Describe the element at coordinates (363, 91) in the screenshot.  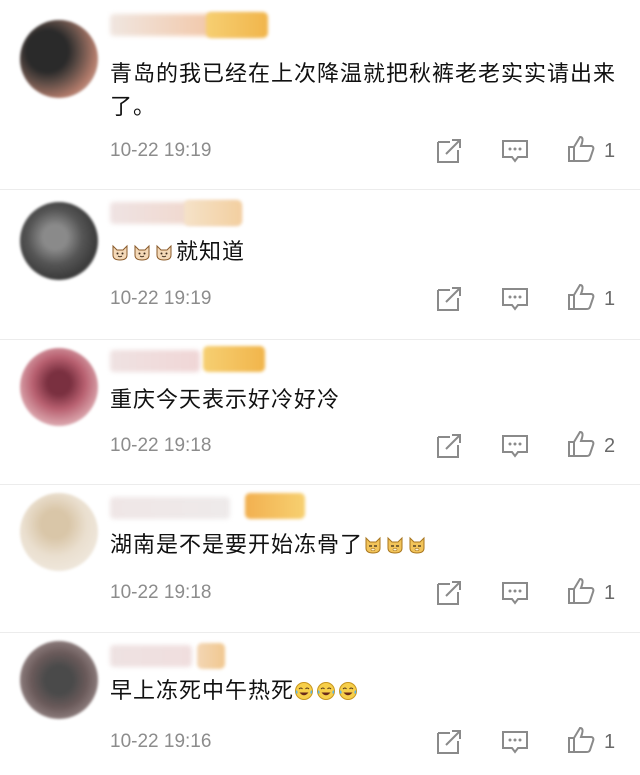
I see `comment-text: 青岛的我已经在上次降温就把秋裤老老实实请出来了。` at that location.